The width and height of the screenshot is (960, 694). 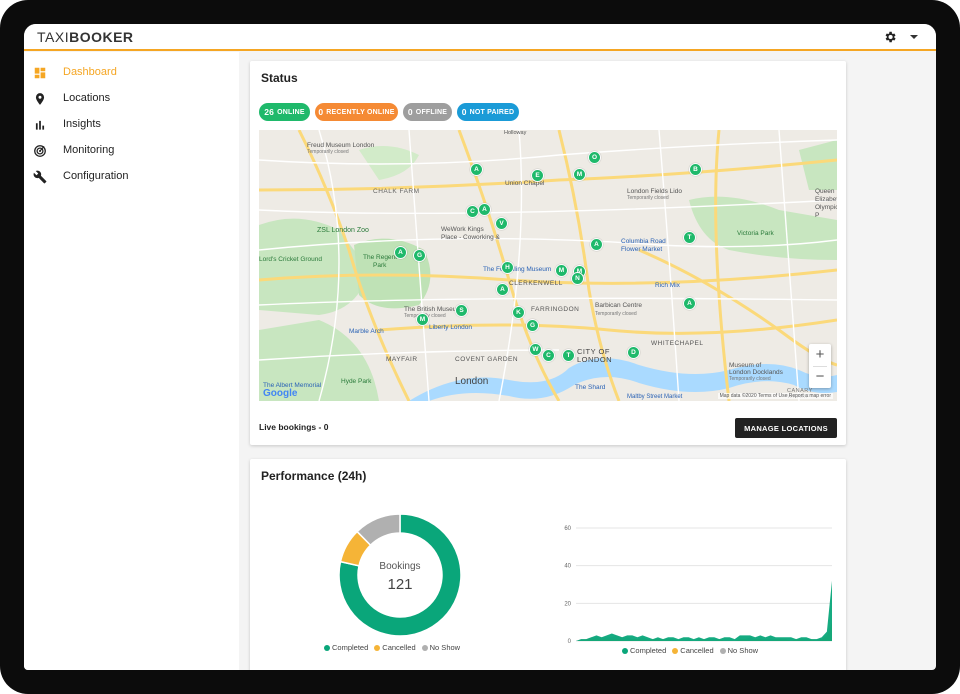 What do you see at coordinates (704, 610) in the screenshot?
I see `area-series-completed` at bounding box center [704, 610].